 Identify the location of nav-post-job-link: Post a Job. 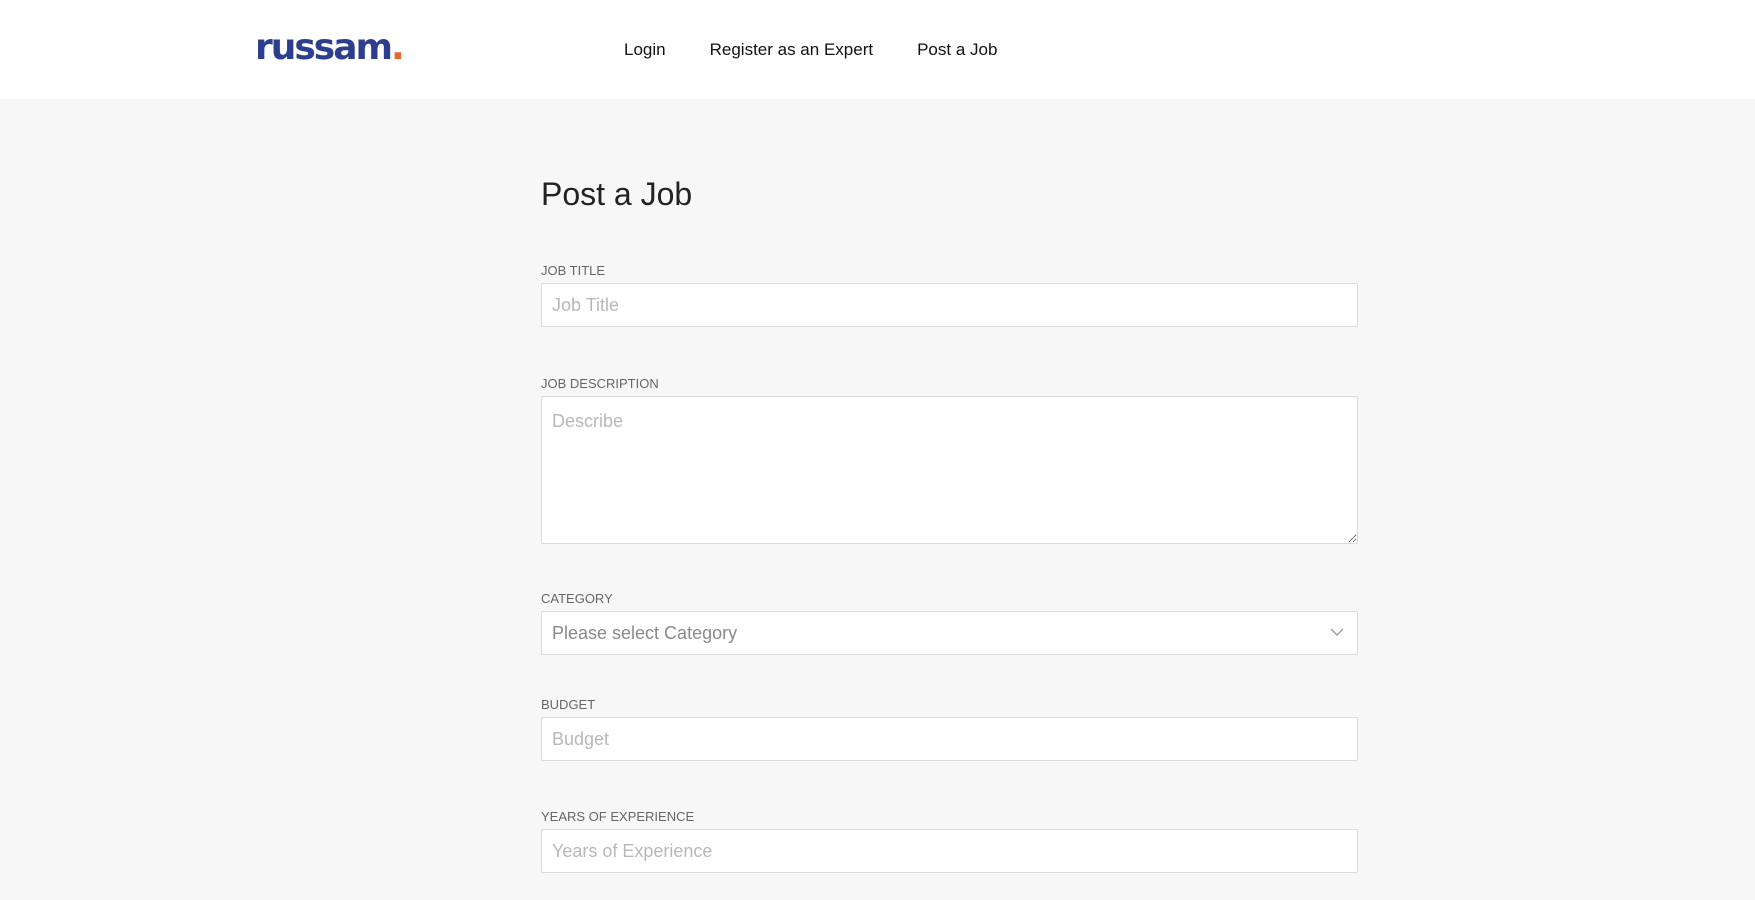
(957, 50).